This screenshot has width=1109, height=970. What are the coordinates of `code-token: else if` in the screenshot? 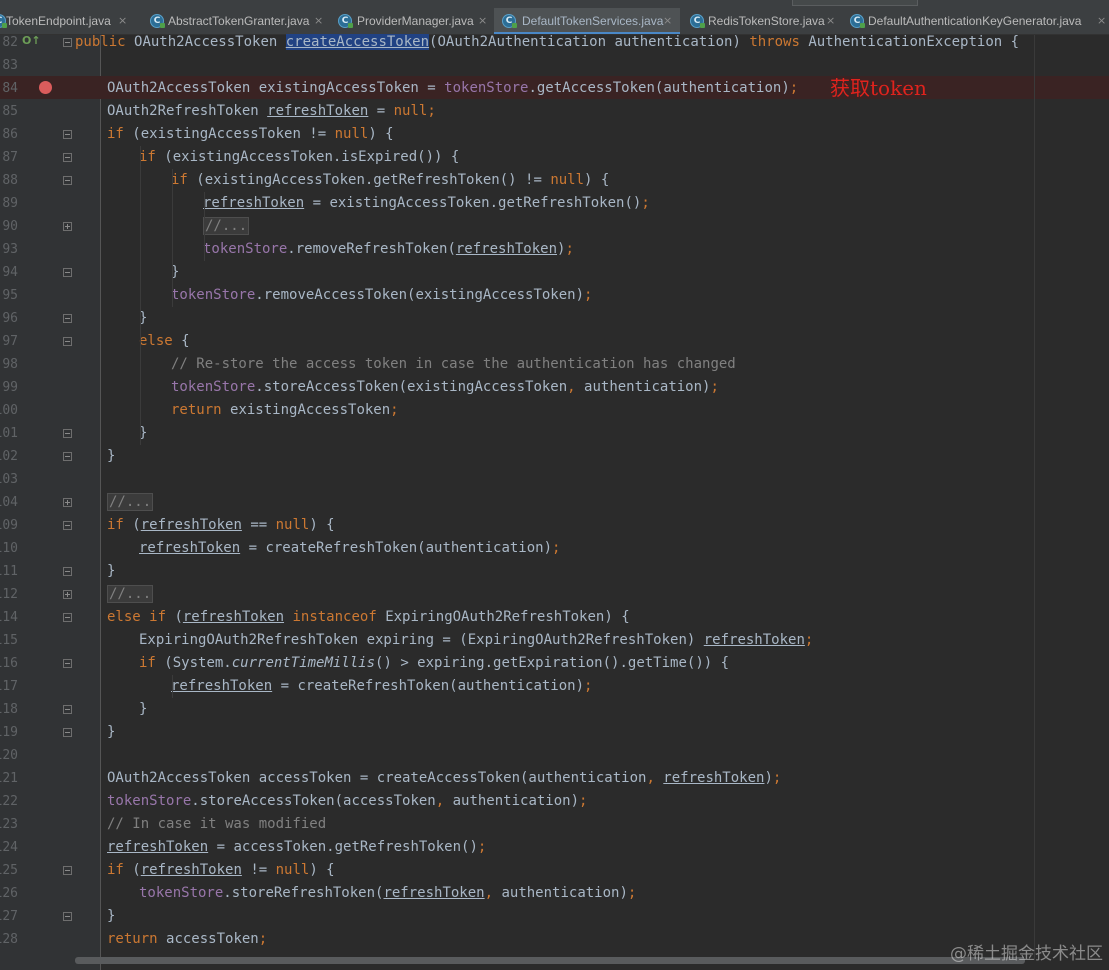 It's located at (141, 617).